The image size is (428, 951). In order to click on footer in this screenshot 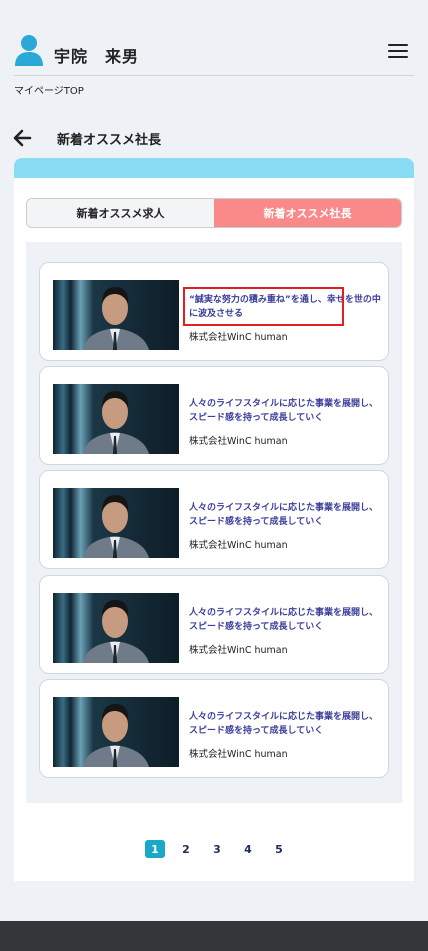, I will do `click(214, 936)`.